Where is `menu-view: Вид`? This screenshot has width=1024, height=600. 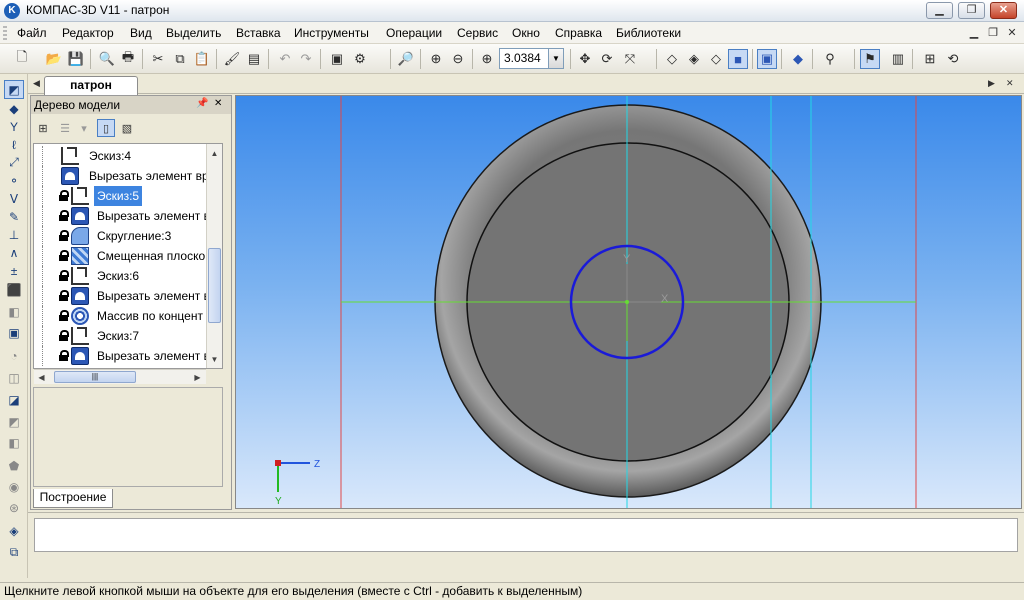
menu-view: Вид is located at coordinates (141, 33).